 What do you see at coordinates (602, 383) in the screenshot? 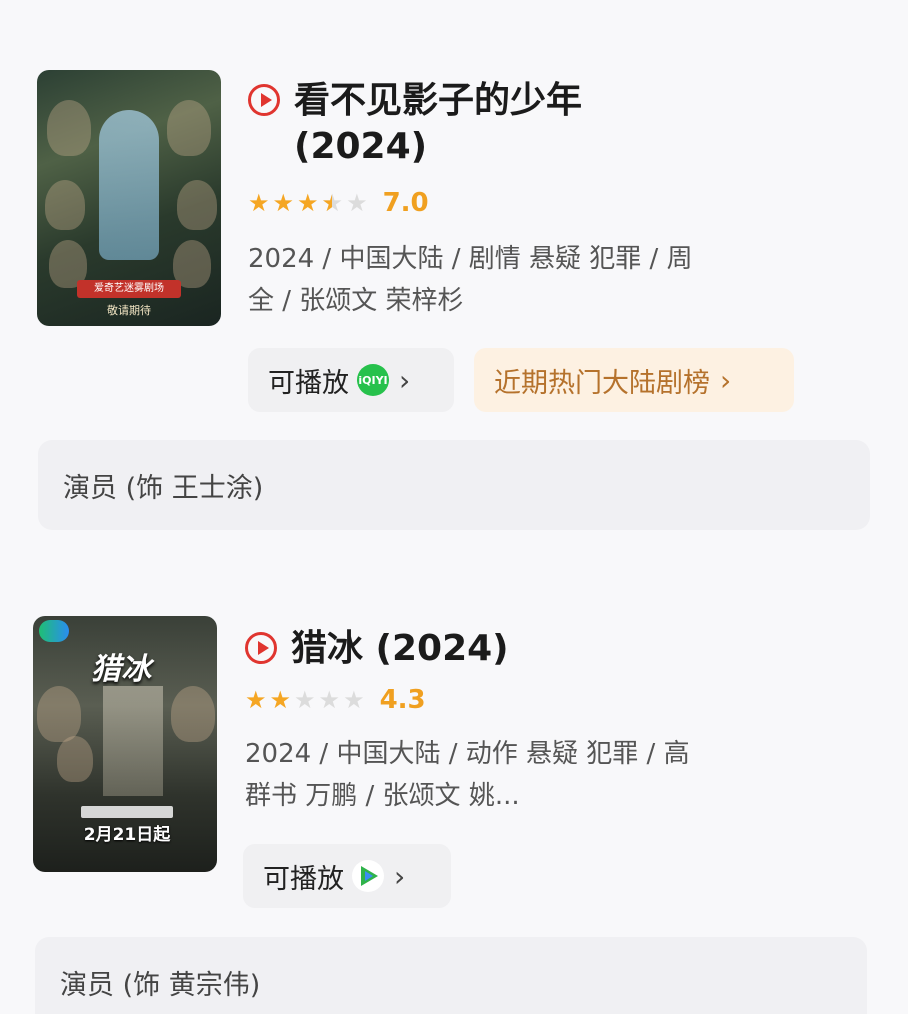
I see `ranking-label: 近期热门大陆剧榜` at bounding box center [602, 383].